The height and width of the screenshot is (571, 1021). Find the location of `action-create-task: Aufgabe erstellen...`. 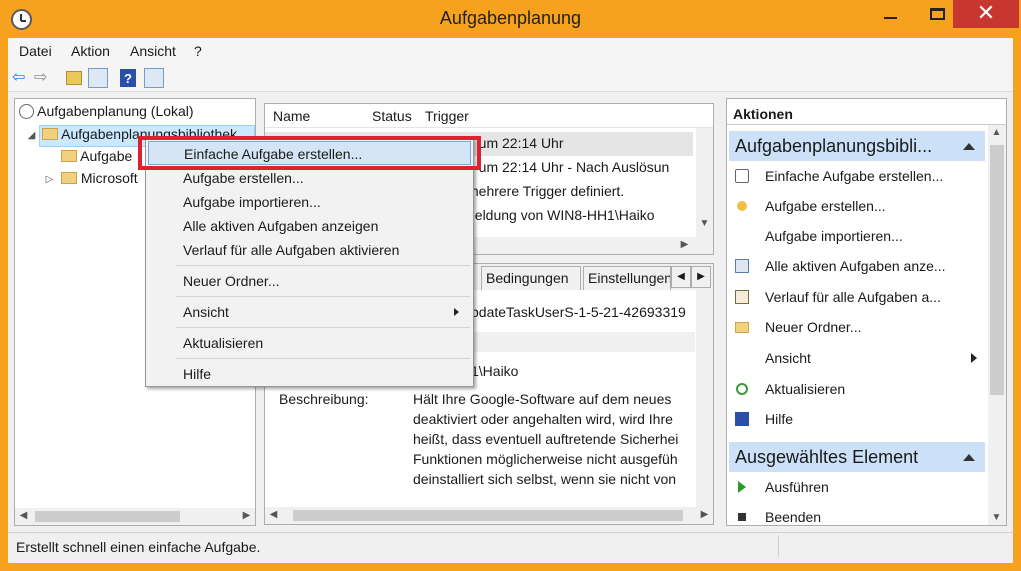

action-create-task: Aufgabe erstellen... is located at coordinates (856, 207).